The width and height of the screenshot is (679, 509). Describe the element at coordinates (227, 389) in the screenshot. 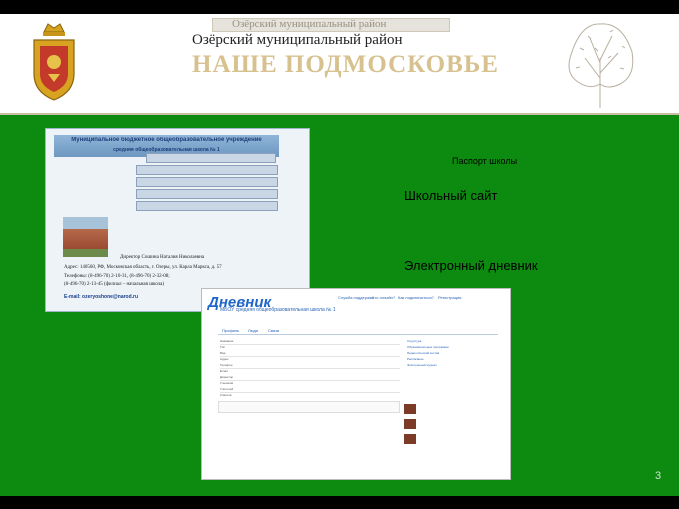

I see `field-label: Учителей` at that location.